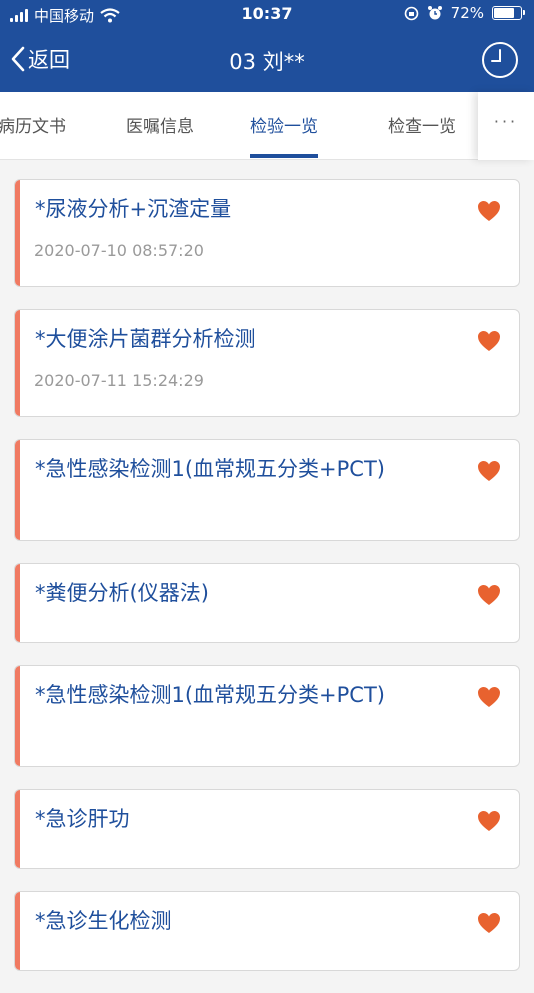 The width and height of the screenshot is (534, 993). Describe the element at coordinates (284, 156) in the screenshot. I see `active-tab-indicator` at that location.